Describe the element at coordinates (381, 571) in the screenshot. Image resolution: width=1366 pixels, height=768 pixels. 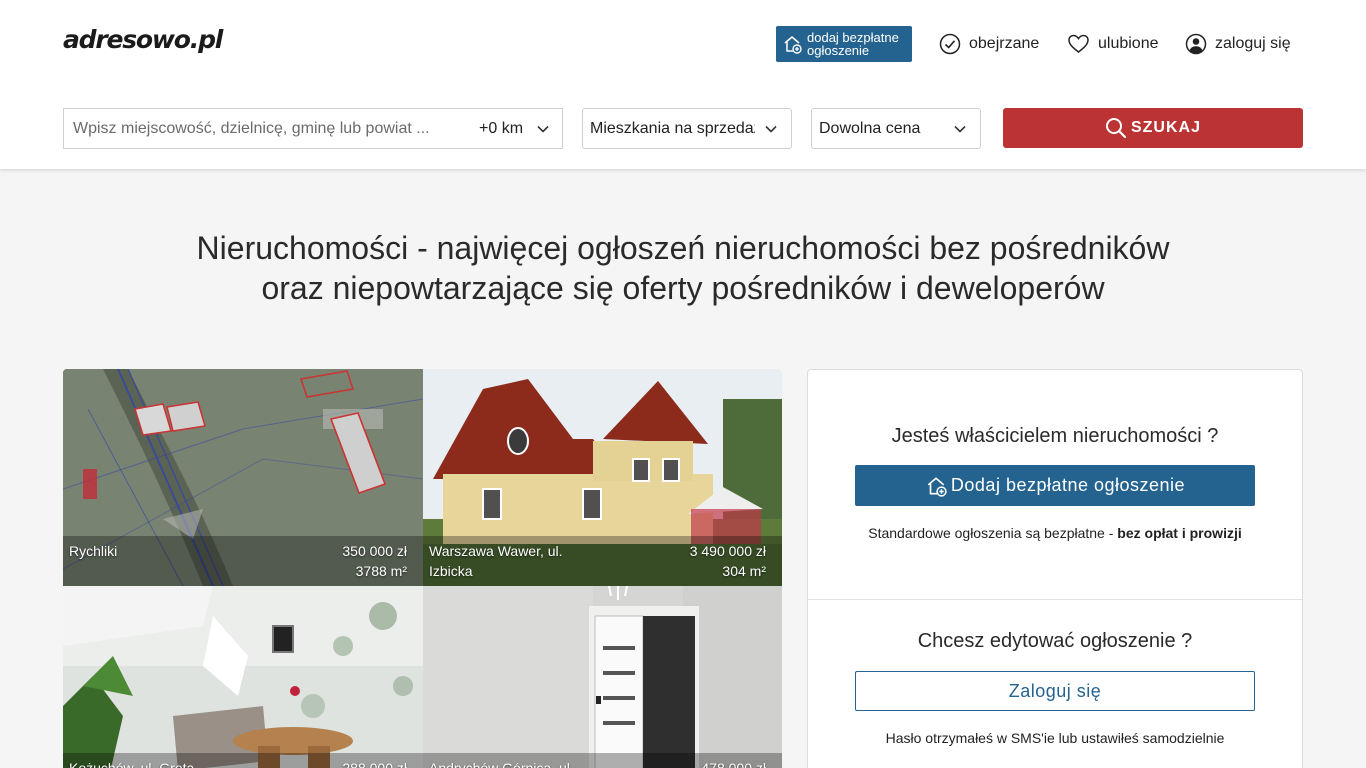
I see `listing-area: 3788 m²` at that location.